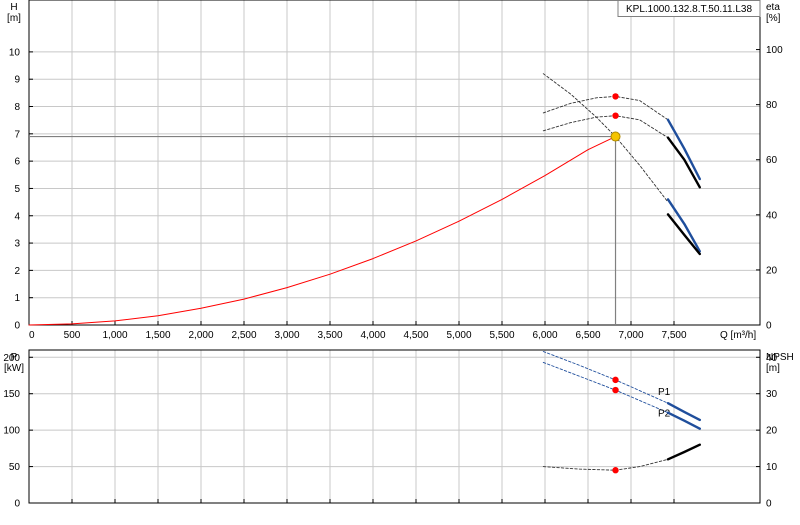  I want to click on eta-blue-line, so click(683, 149).